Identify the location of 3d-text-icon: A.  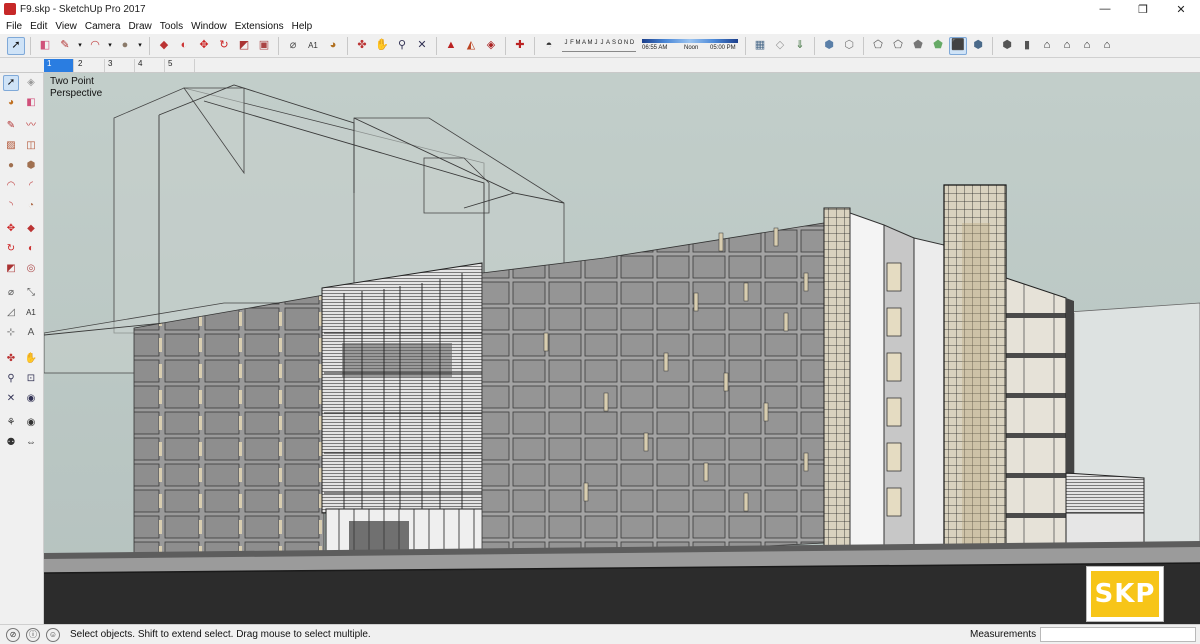
(31, 333).